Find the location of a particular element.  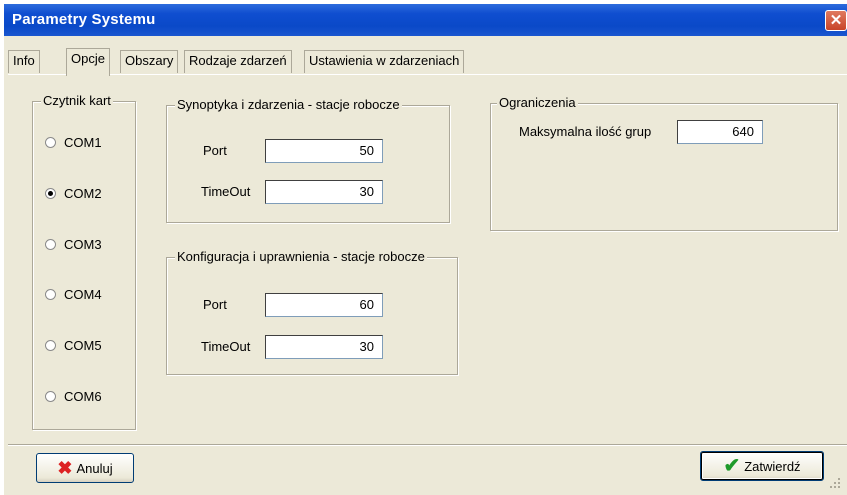

cancel-label: Anuluj is located at coordinates (94, 468).